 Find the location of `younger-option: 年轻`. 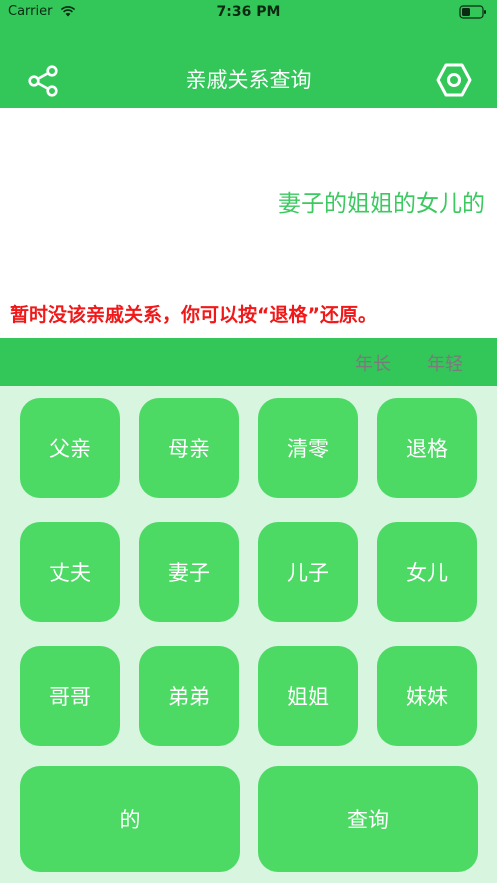

younger-option: 年轻 is located at coordinates (445, 363).